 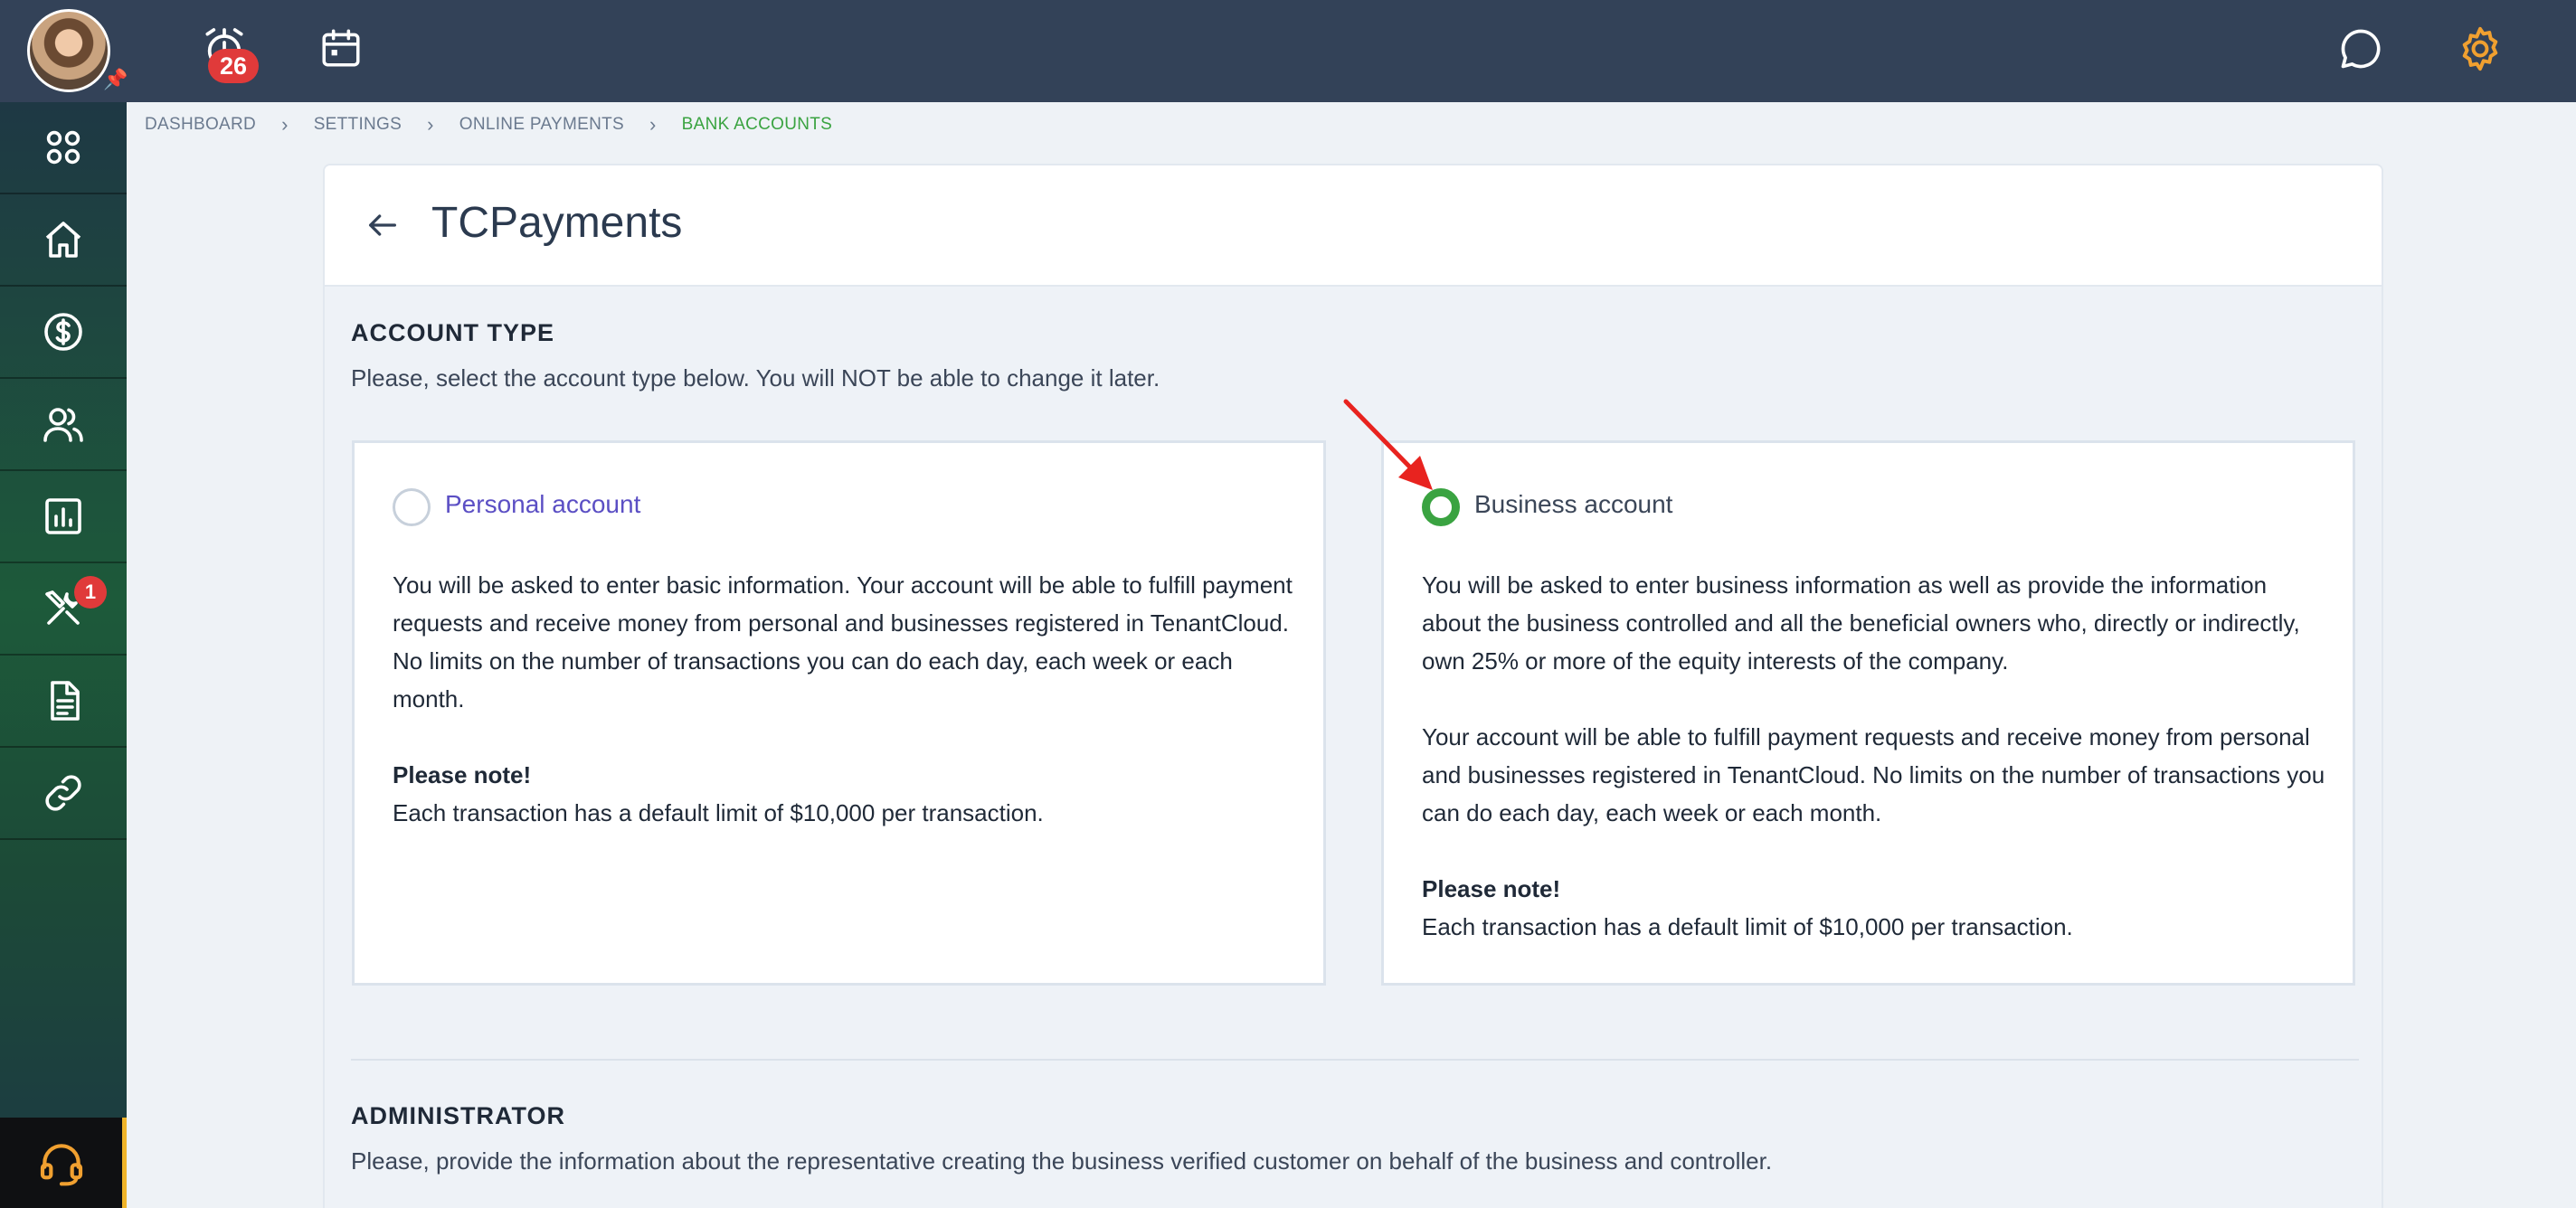 I want to click on gear-icon, so click(x=2480, y=49).